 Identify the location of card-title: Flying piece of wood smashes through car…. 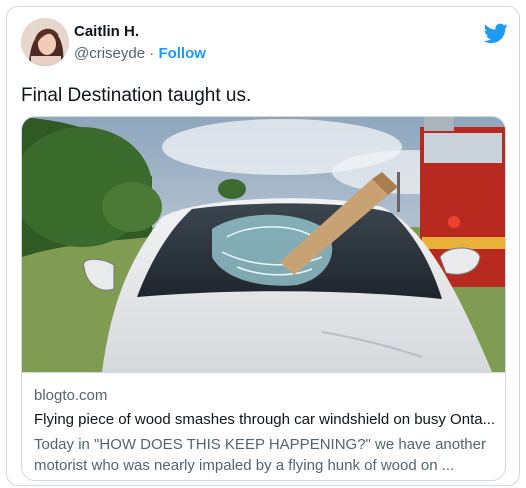
(265, 419).